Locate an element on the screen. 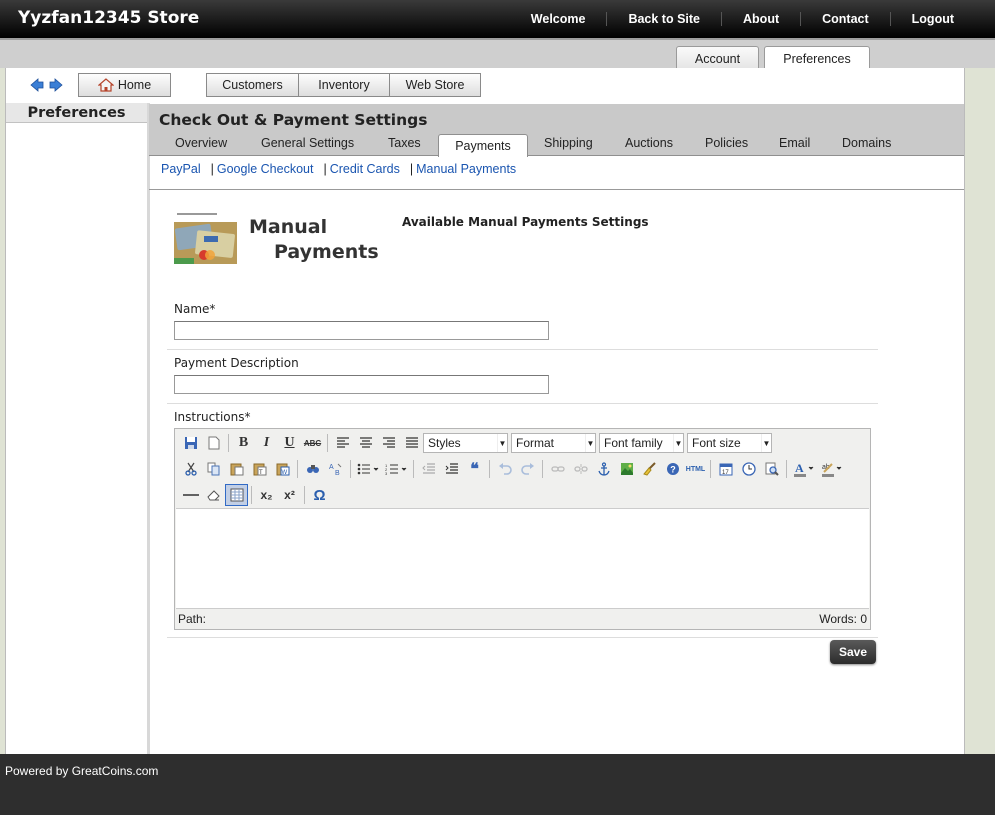  tab-overview: Overview is located at coordinates (201, 143).